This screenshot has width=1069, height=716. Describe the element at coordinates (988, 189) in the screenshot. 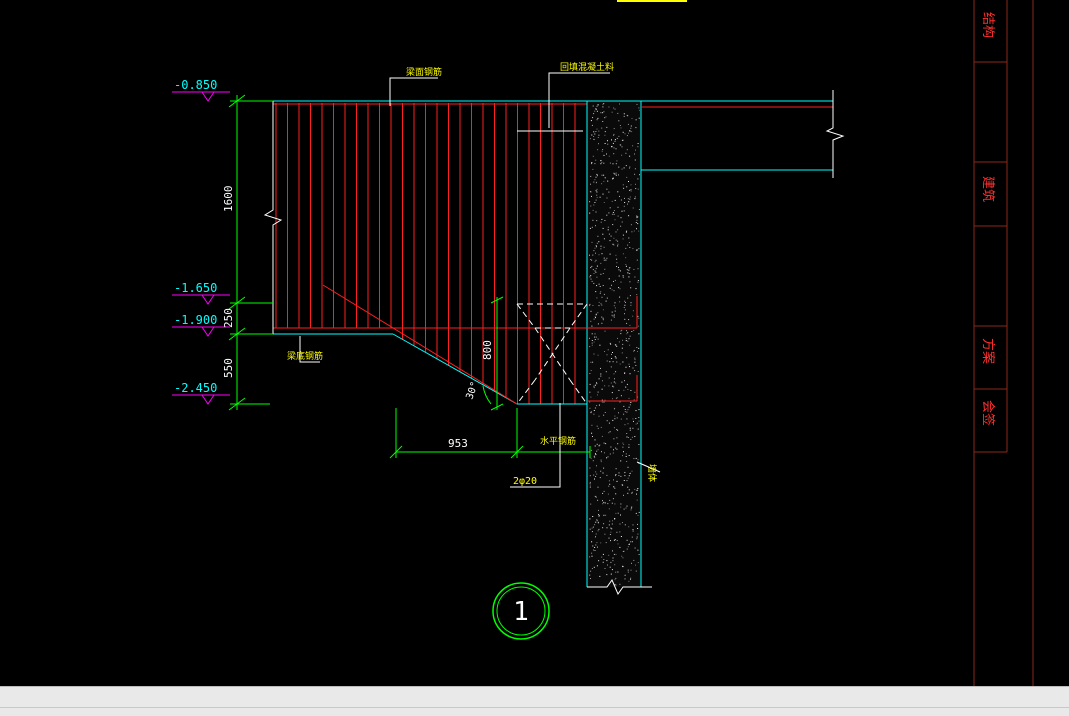

I see `title-cell-architecture: 建筑` at that location.